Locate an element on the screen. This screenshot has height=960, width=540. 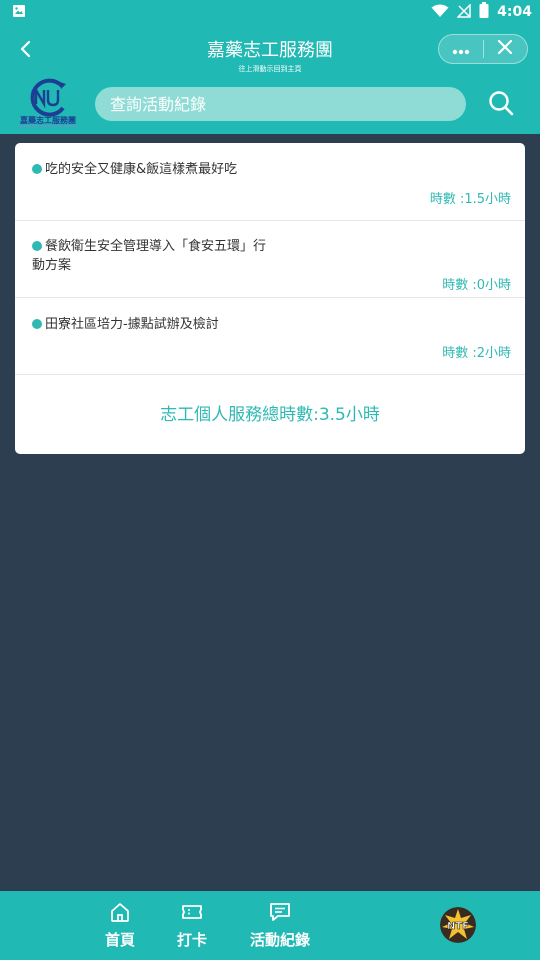
status-bar: 4:04 is located at coordinates (270, 12).